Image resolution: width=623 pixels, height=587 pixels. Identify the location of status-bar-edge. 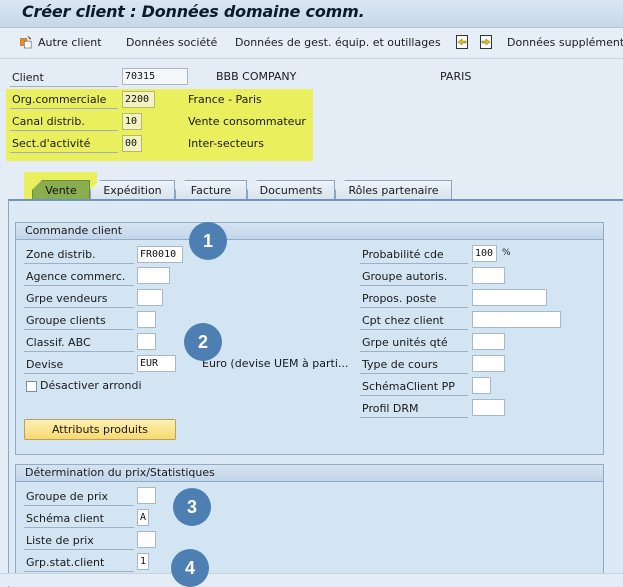
(311, 579).